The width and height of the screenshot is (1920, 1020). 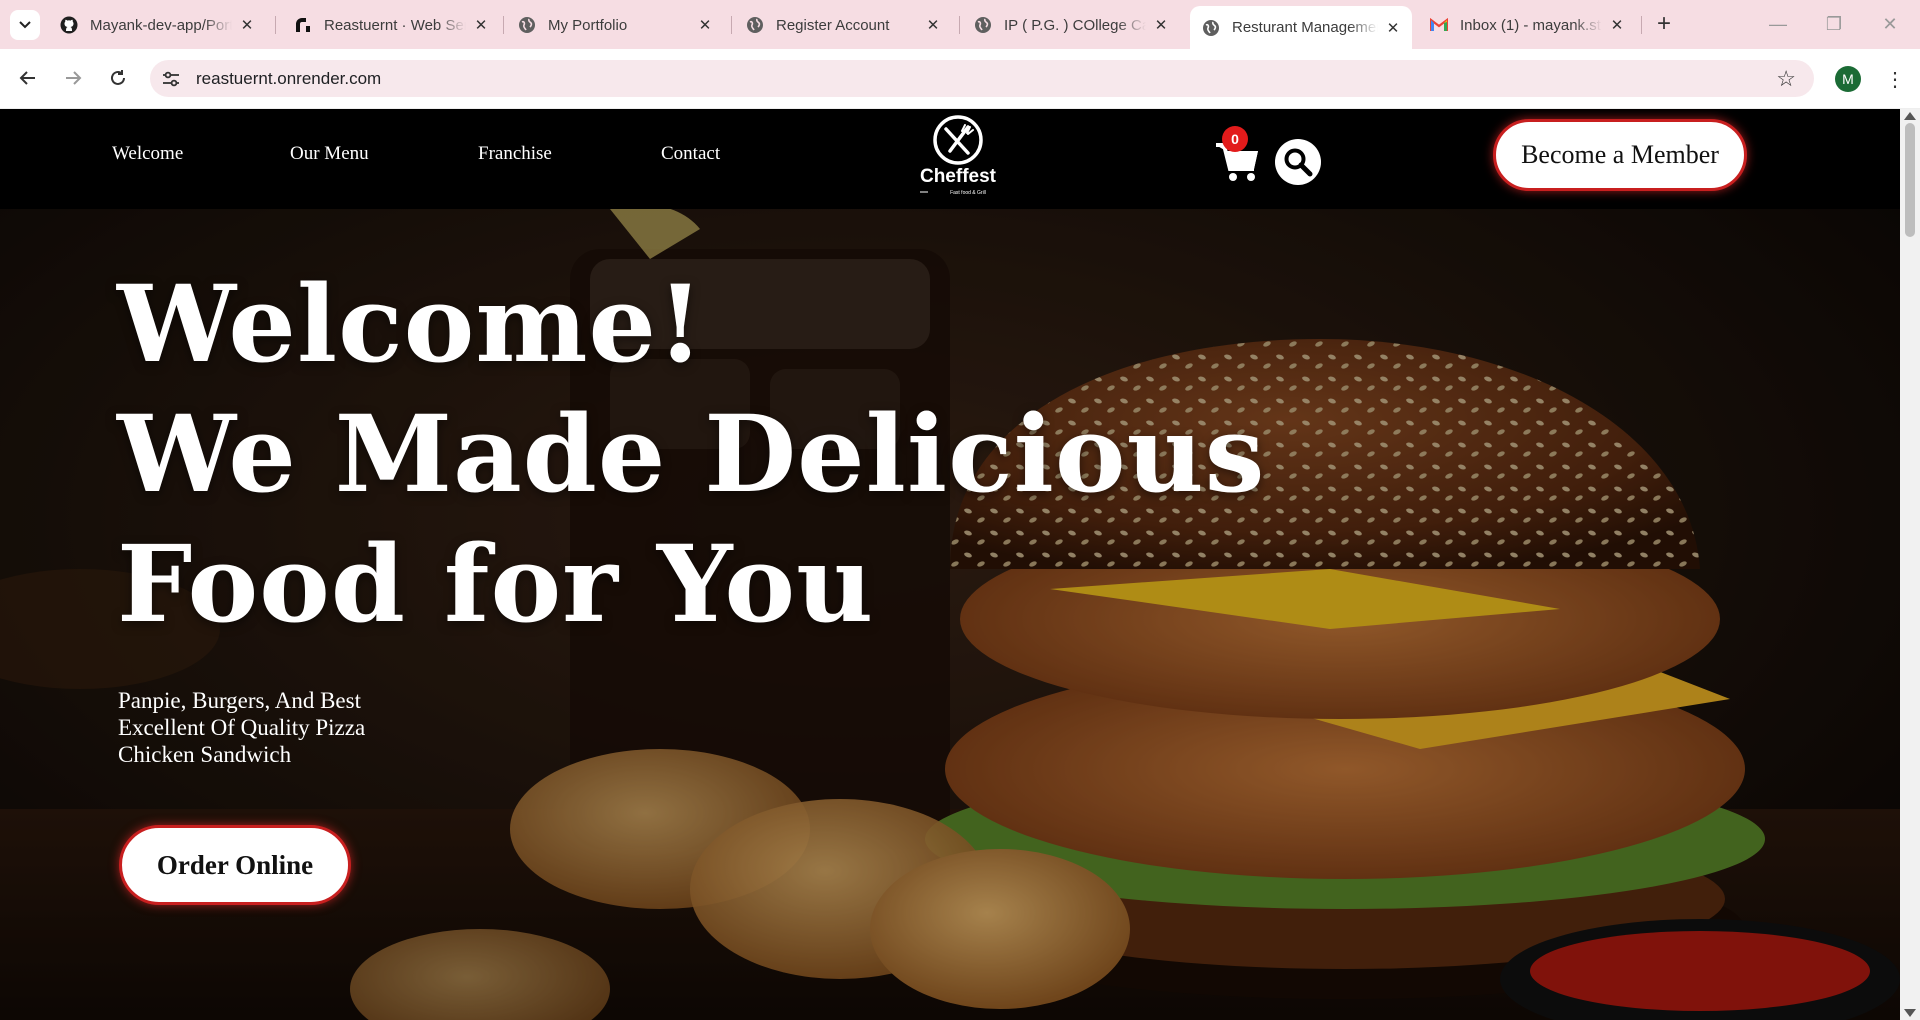 I want to click on hero-subtitle-line-3: Chicken Sandwich, so click(x=205, y=754).